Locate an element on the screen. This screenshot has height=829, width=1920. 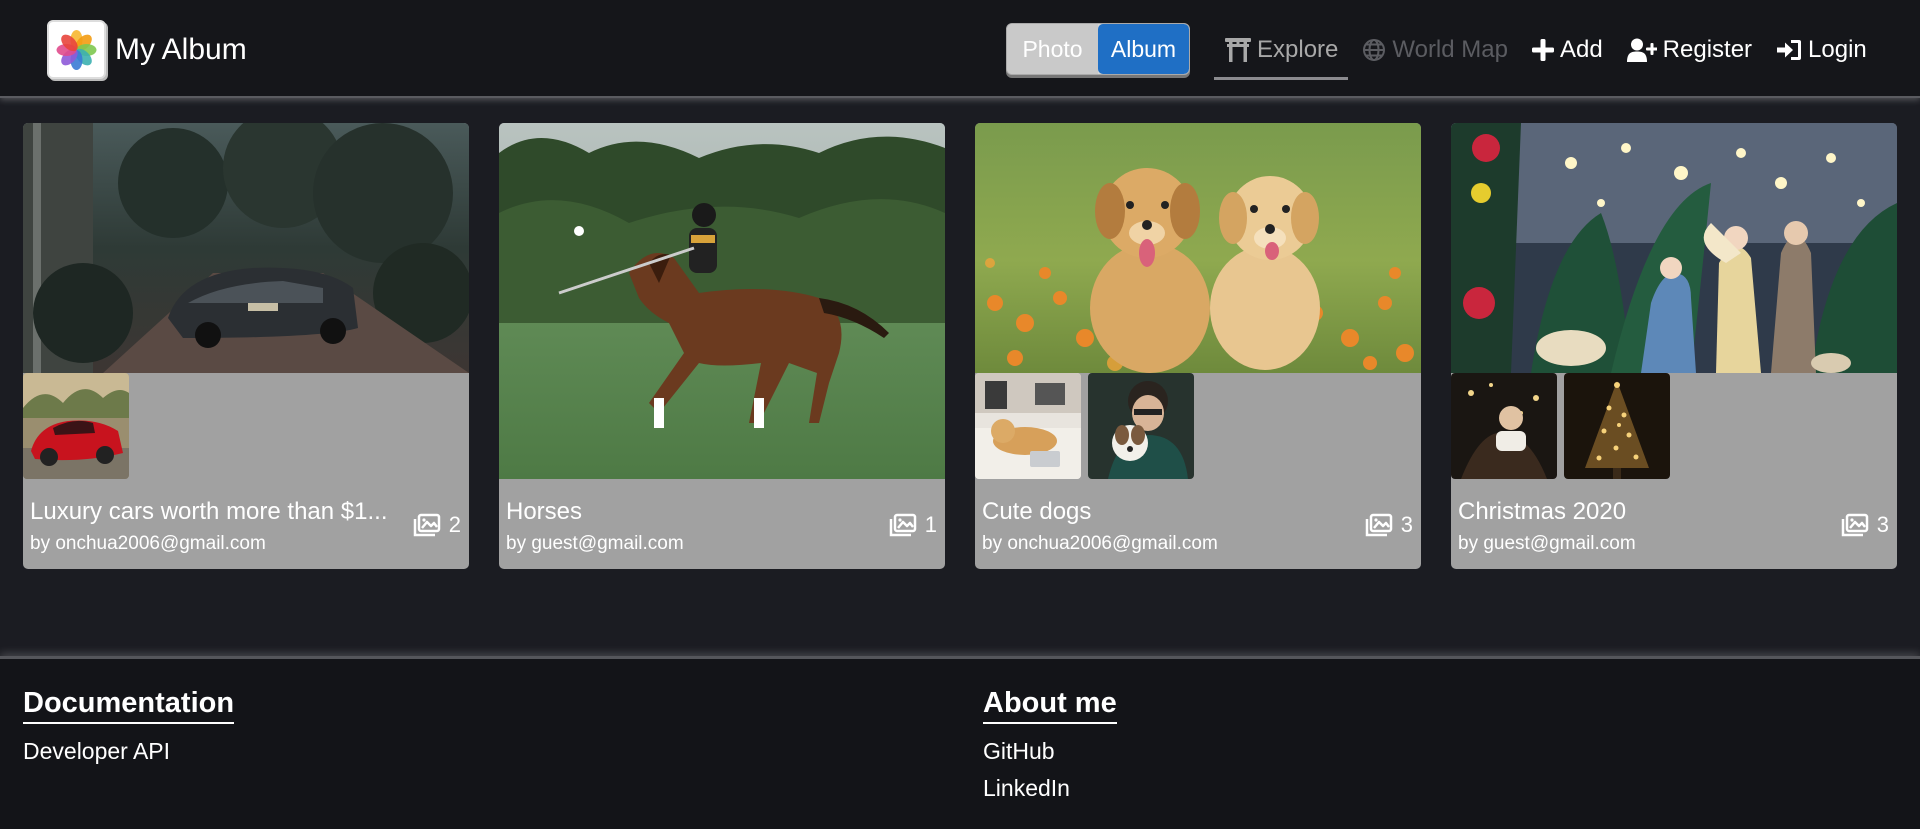
photo-count: 2 is located at coordinates (437, 525).